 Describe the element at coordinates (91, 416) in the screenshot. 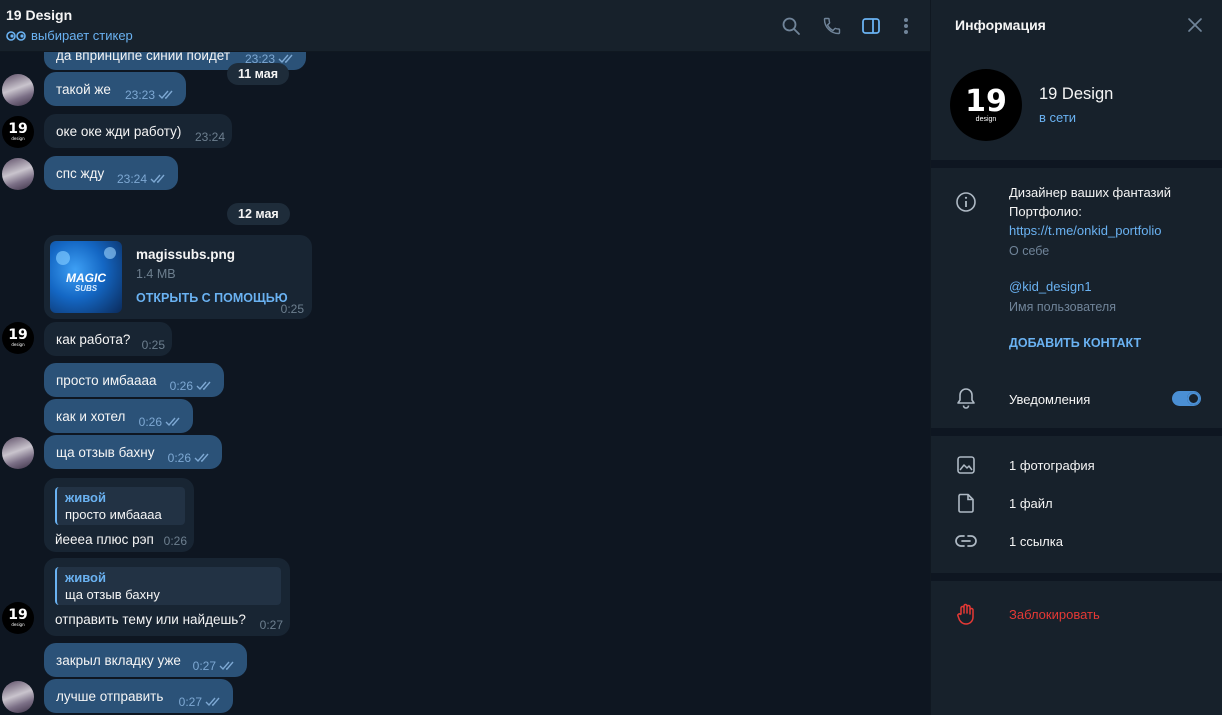

I see `message-text: как и хотел` at that location.